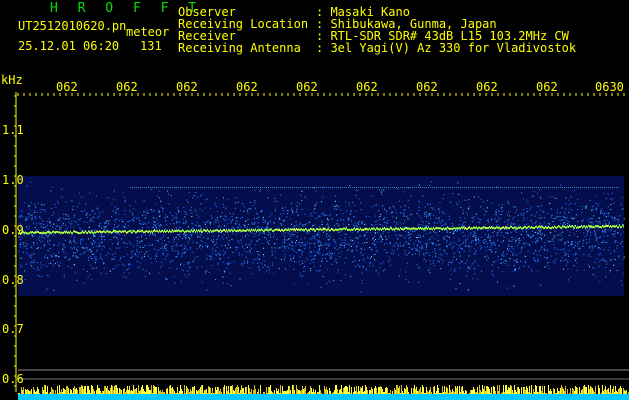  I want to click on file-name: UT2512010620.pn, so click(72, 26).